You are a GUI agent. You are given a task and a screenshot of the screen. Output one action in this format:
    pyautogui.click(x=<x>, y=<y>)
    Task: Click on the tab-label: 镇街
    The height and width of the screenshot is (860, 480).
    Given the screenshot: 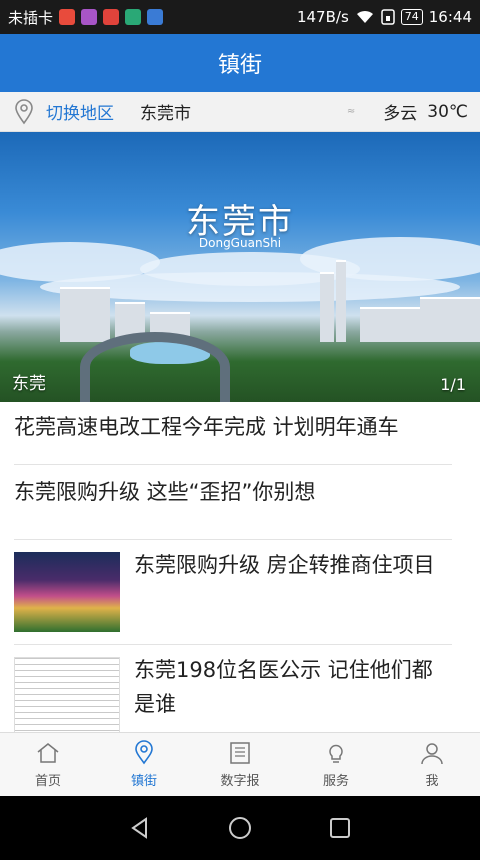 What is the action you would take?
    pyautogui.click(x=143, y=781)
    